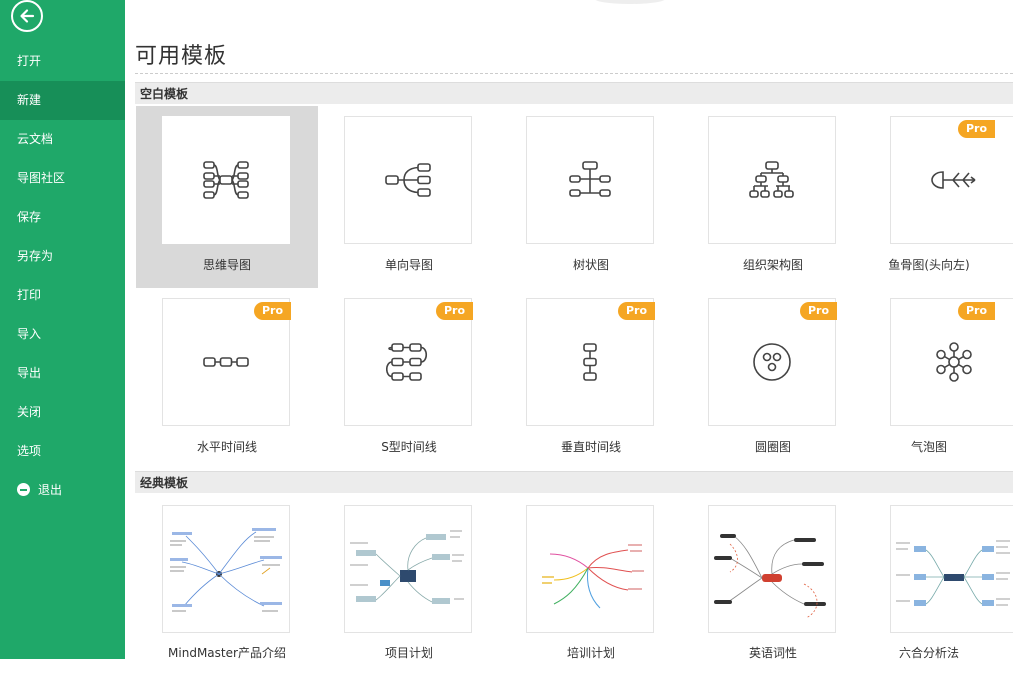 The width and height of the screenshot is (1013, 677). Describe the element at coordinates (62, 295) in the screenshot. I see `menu-item-print: 打印` at that location.